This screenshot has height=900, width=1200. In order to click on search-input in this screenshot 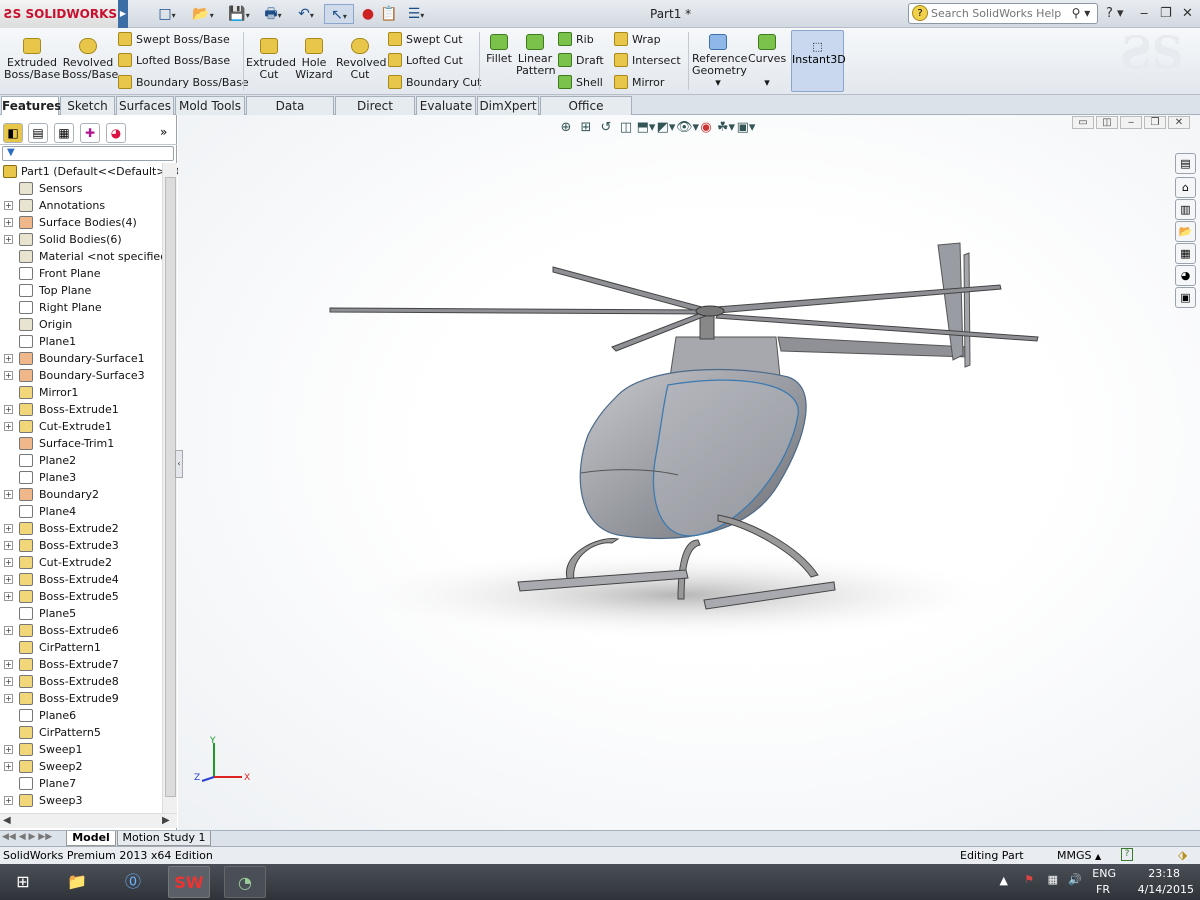, I will do `click(1001, 13)`.